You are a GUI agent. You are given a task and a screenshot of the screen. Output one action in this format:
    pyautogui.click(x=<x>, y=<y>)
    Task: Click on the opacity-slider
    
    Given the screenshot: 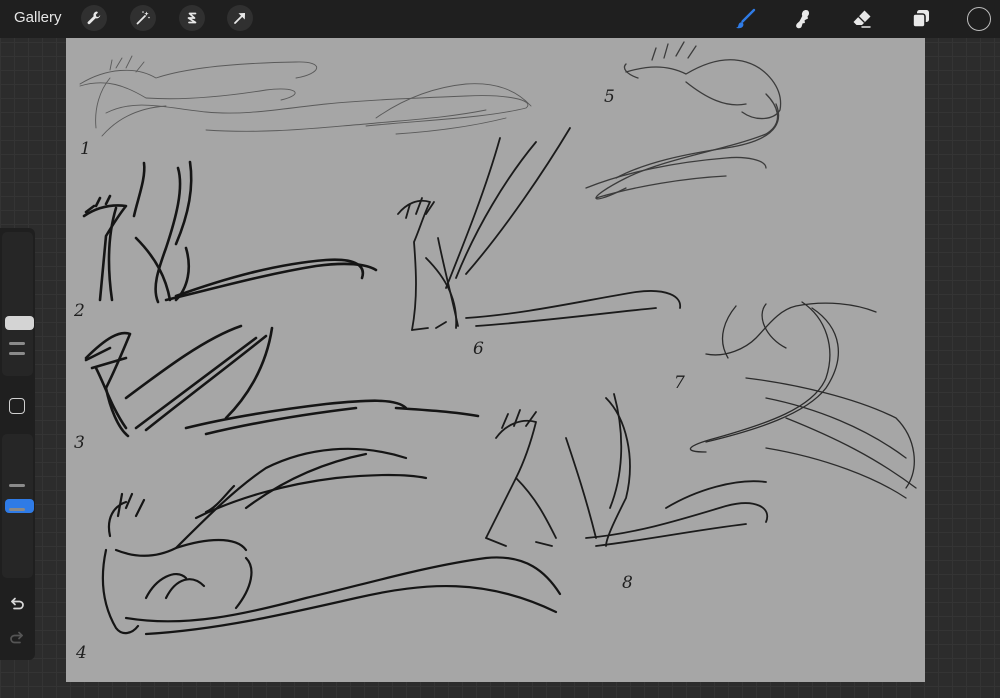 What is the action you would take?
    pyautogui.click(x=18, y=506)
    